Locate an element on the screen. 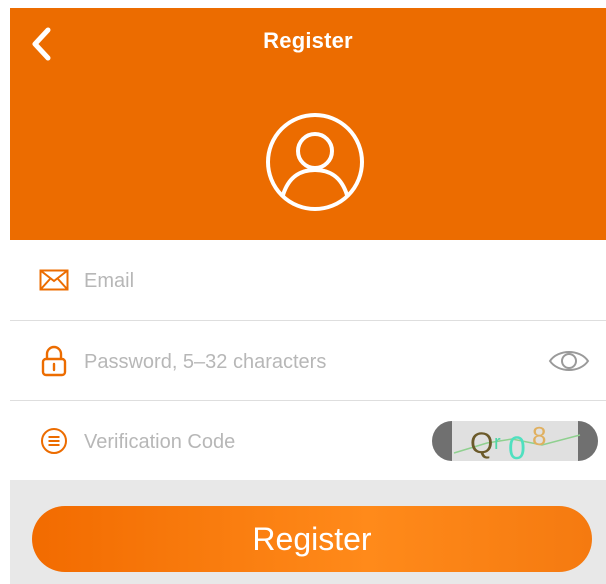 The width and height of the screenshot is (606, 584). email-field is located at coordinates (284, 281).